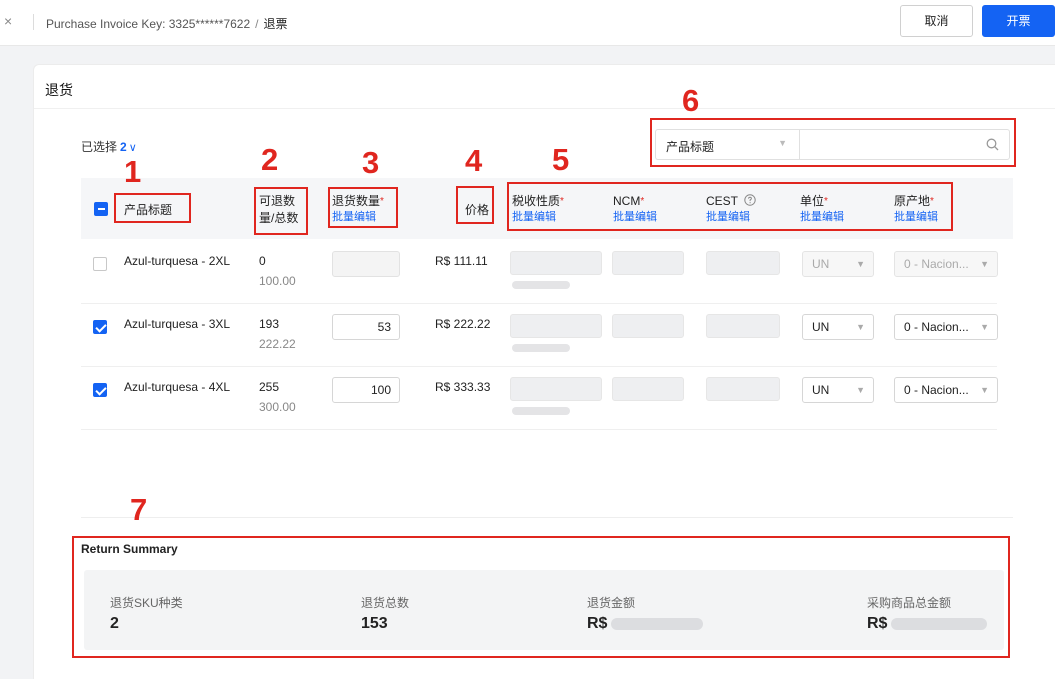 The image size is (1055, 679). Describe the element at coordinates (270, 159) in the screenshot. I see `annotation-number-2: 2` at that location.